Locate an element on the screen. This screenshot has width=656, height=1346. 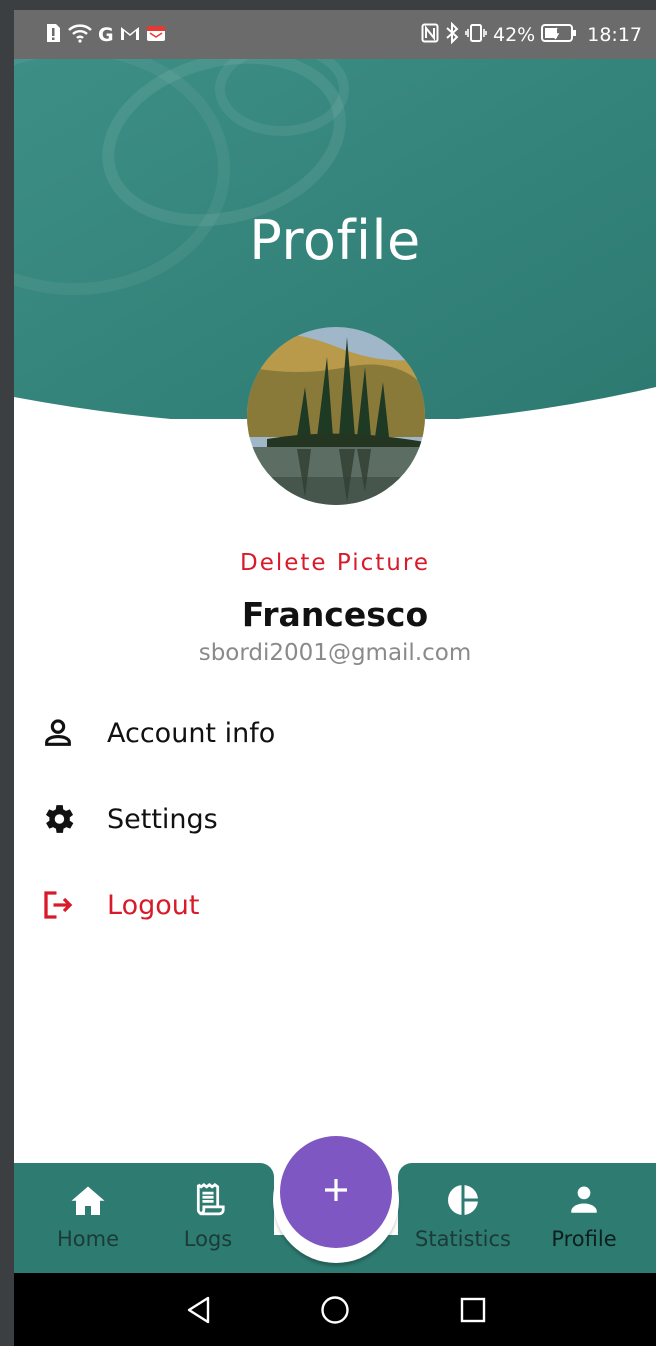
window-frame-left is located at coordinates (7, 673).